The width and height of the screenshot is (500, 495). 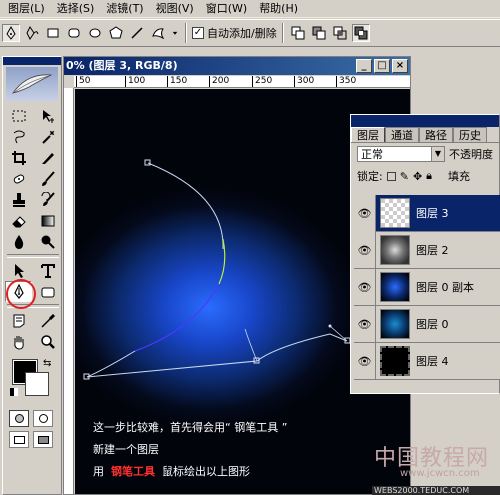 I want to click on close-button: ×, so click(x=400, y=66).